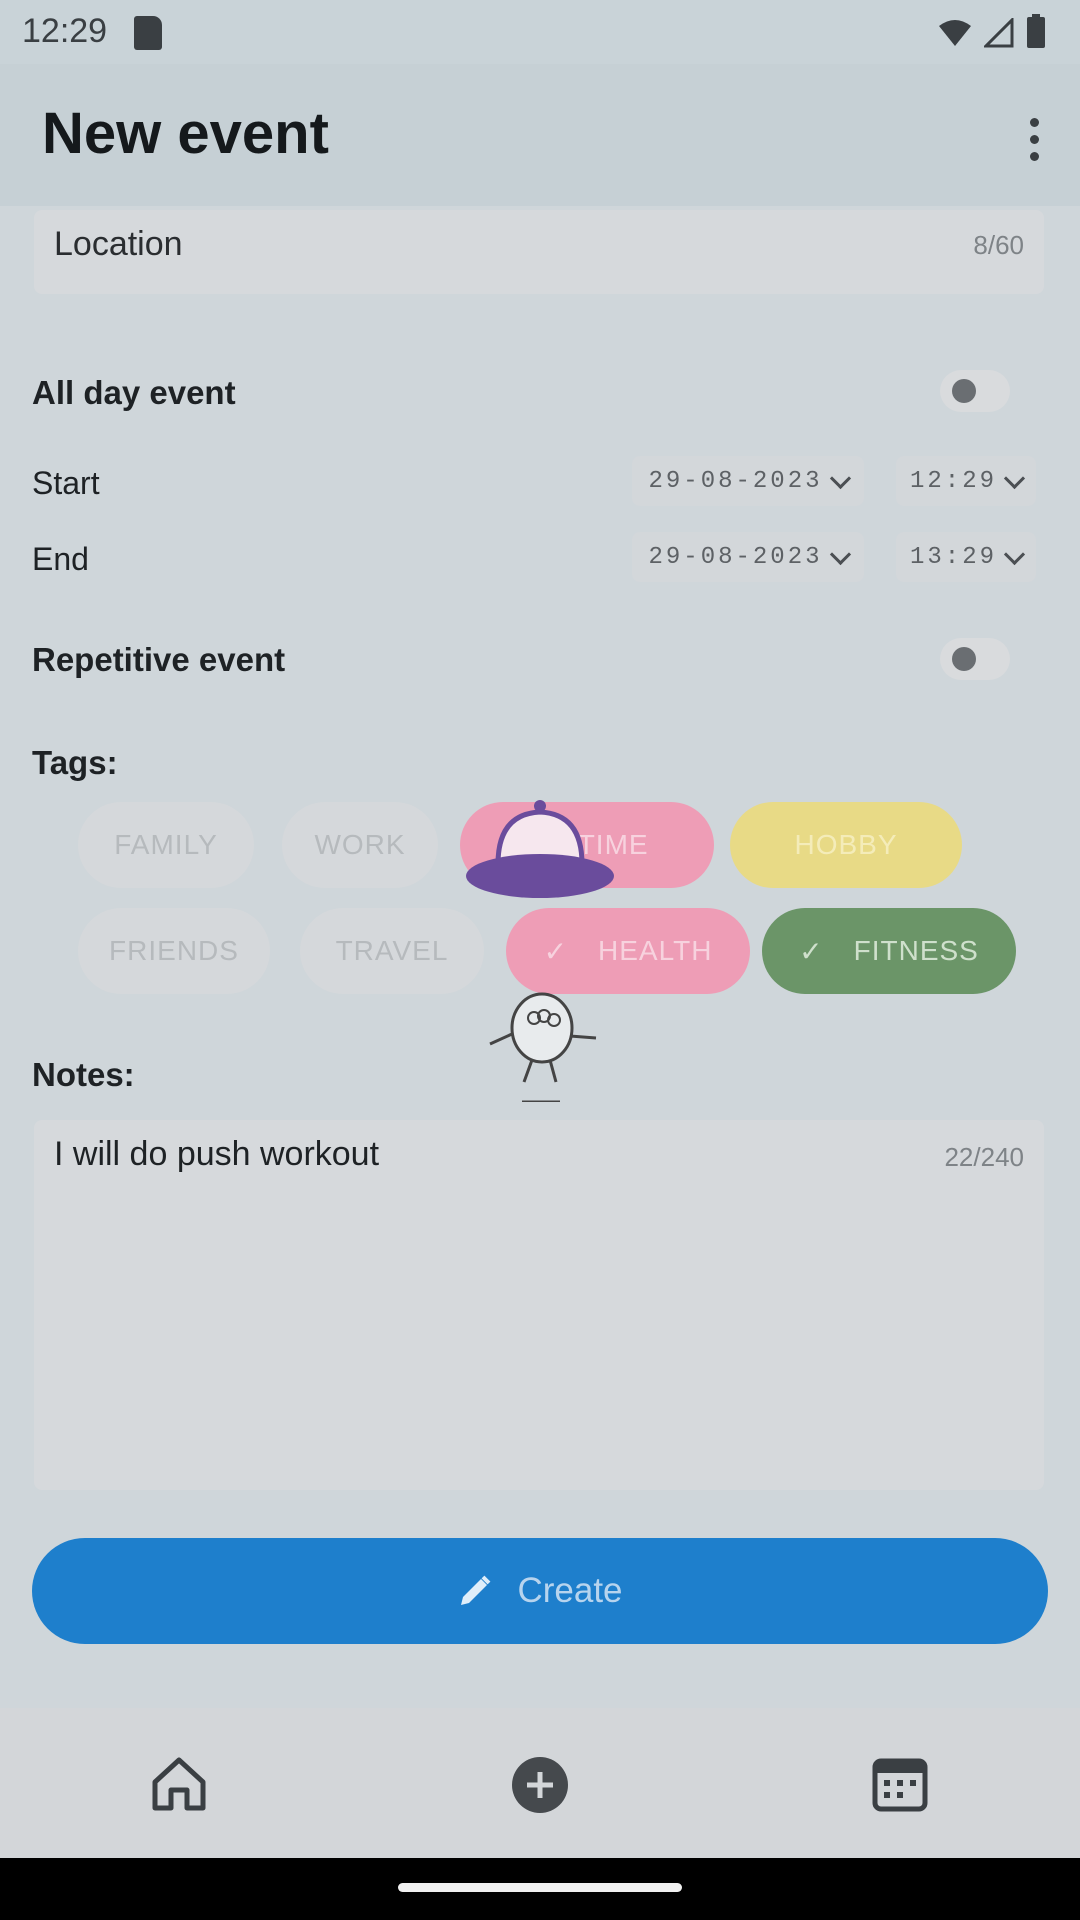 This screenshot has height=1920, width=1080. Describe the element at coordinates (735, 557) in the screenshot. I see `end-date-value: 29-08-2023` at that location.